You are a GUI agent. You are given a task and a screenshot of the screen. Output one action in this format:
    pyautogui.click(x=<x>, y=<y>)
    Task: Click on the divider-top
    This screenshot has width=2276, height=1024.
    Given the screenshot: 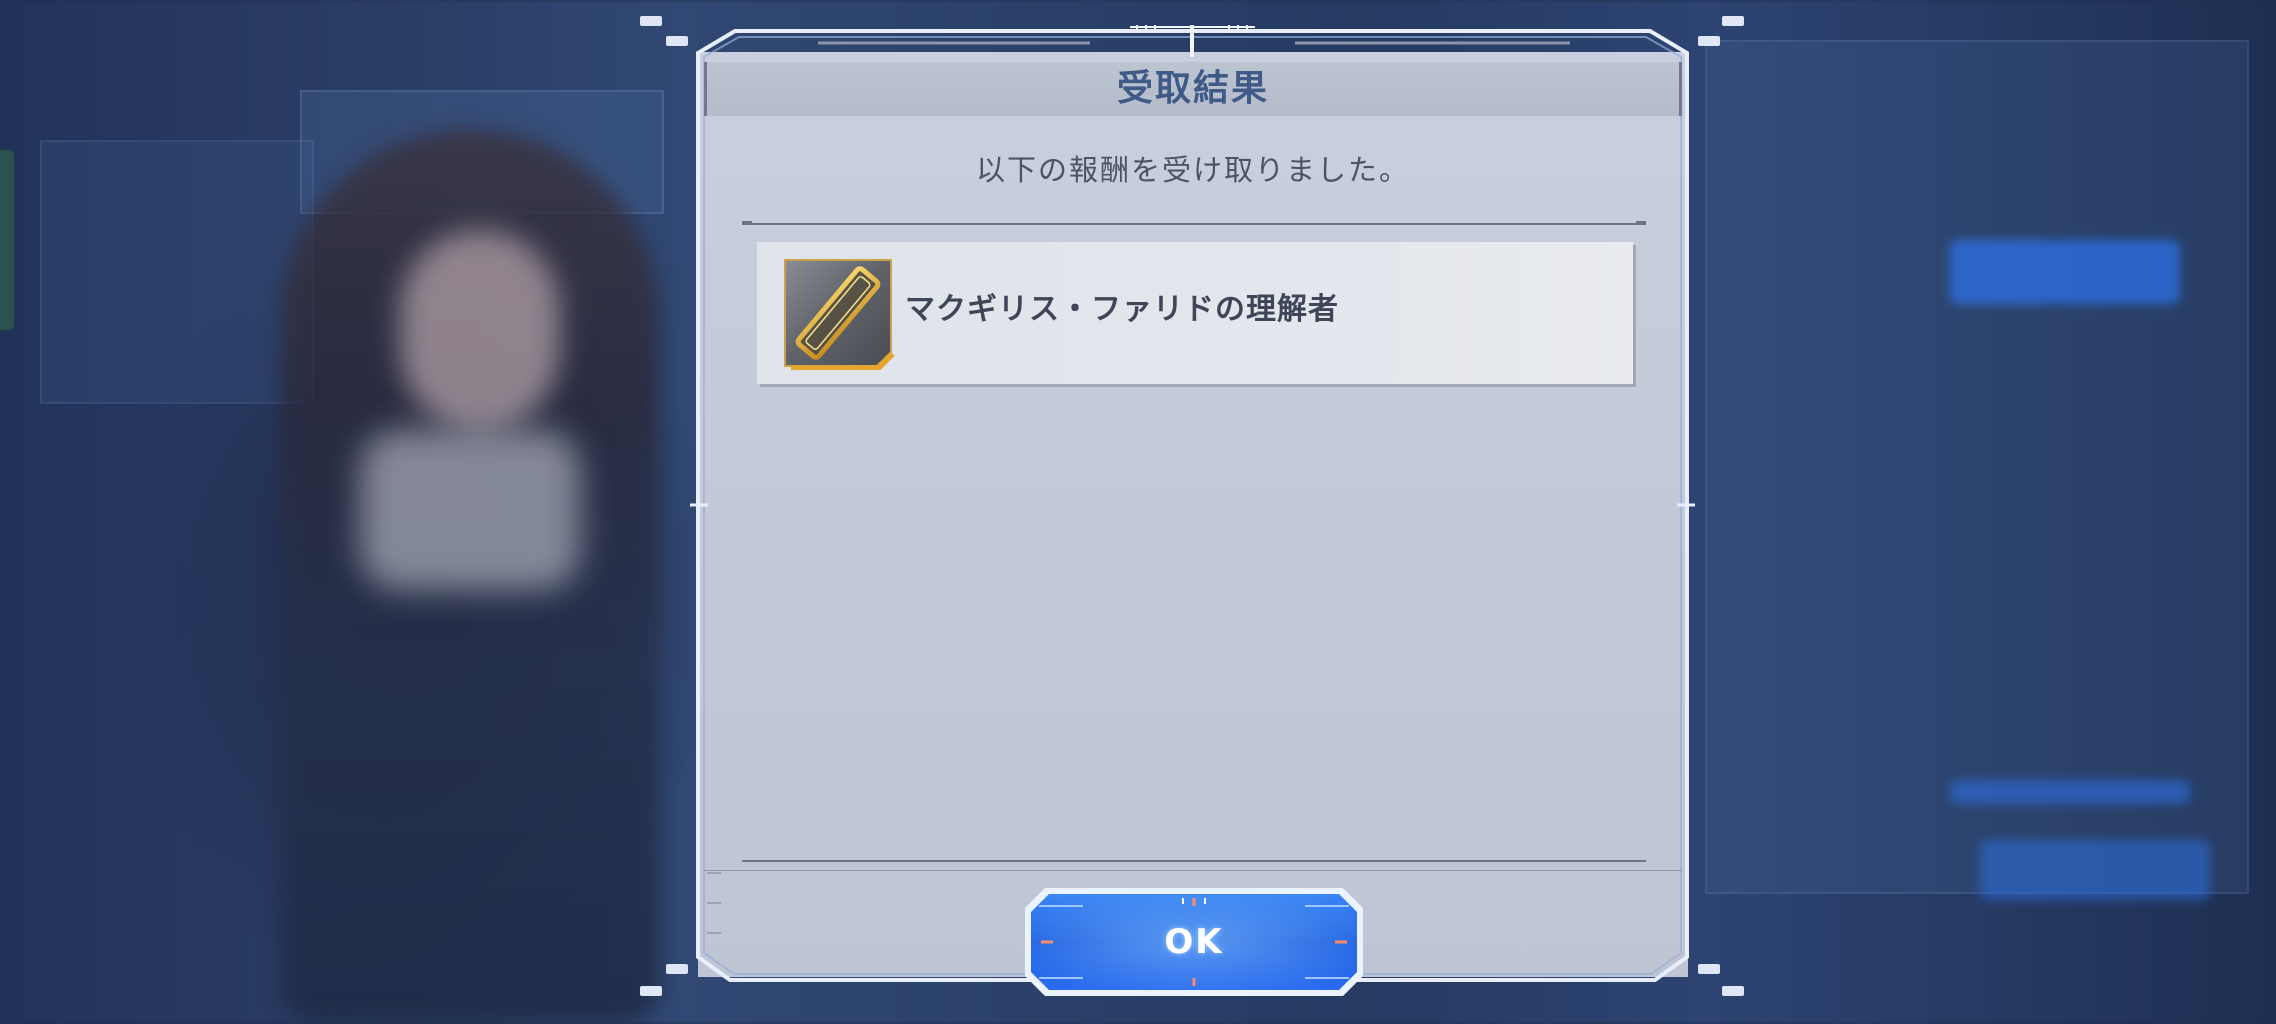 What is the action you would take?
    pyautogui.click(x=1194, y=223)
    